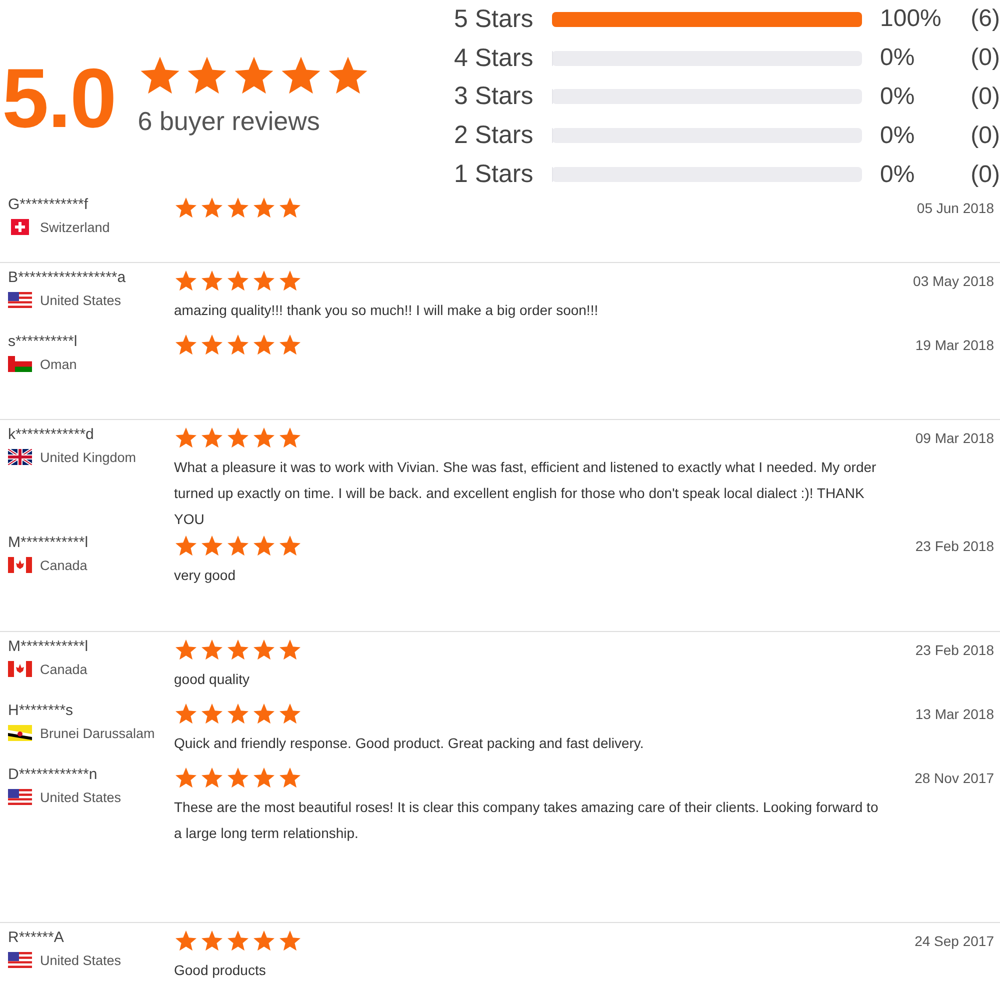  What do you see at coordinates (67, 277) in the screenshot?
I see `reviewer-name: B*****************a` at bounding box center [67, 277].